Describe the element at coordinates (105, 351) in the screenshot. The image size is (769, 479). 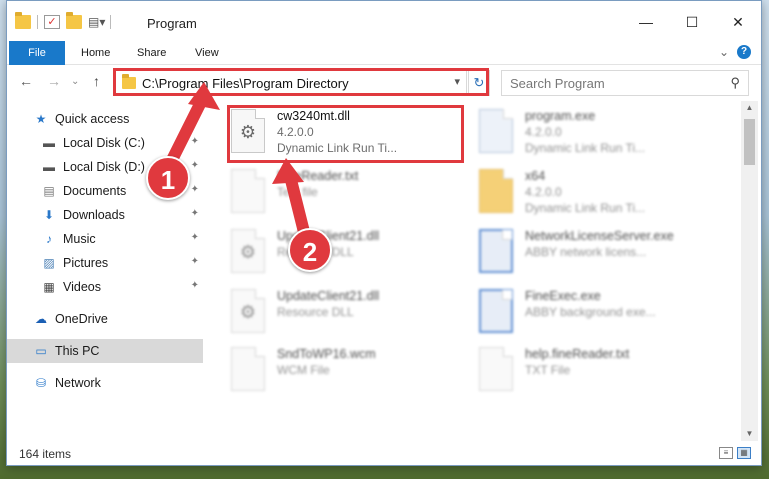
I see `sidebar-item-this-pc: ▭ This PC` at that location.